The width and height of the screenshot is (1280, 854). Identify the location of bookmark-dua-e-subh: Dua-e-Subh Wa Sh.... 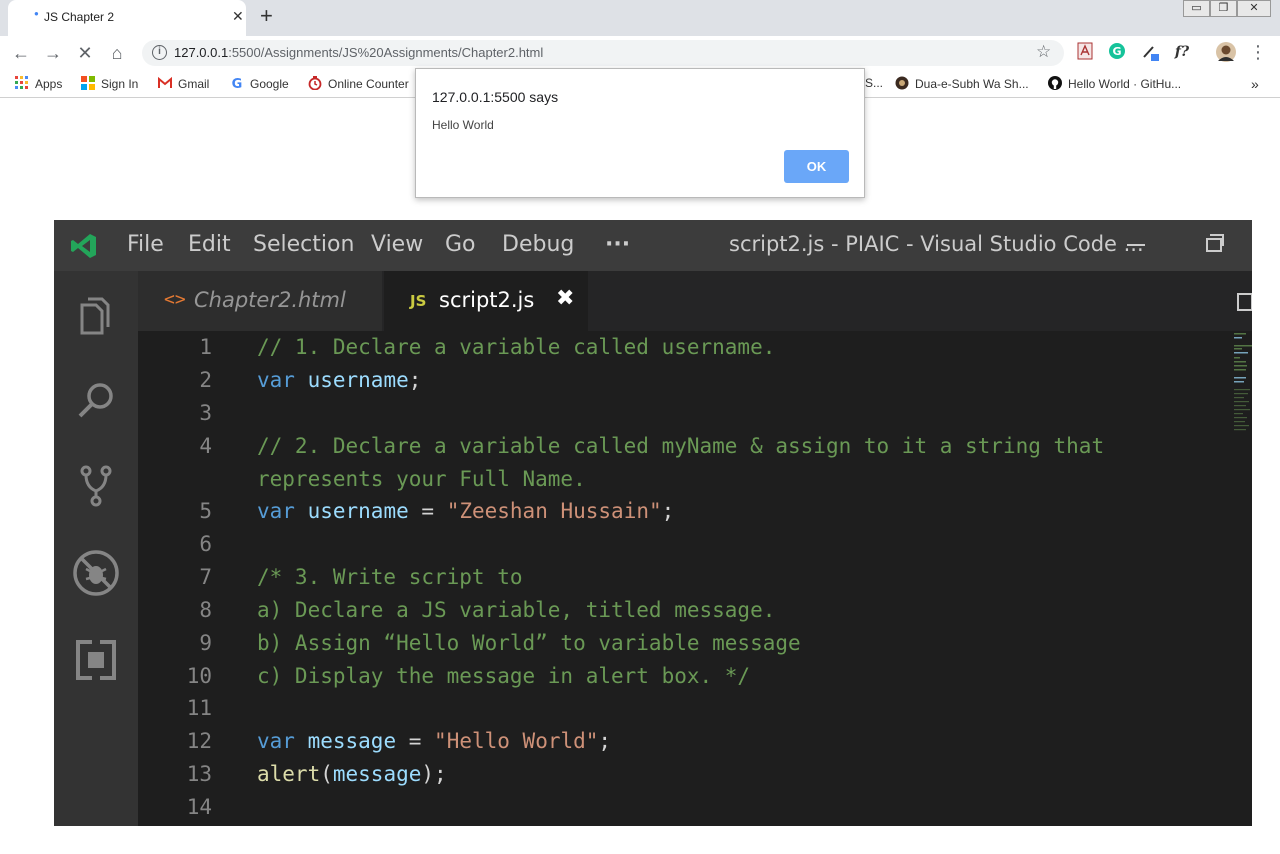
(962, 83).